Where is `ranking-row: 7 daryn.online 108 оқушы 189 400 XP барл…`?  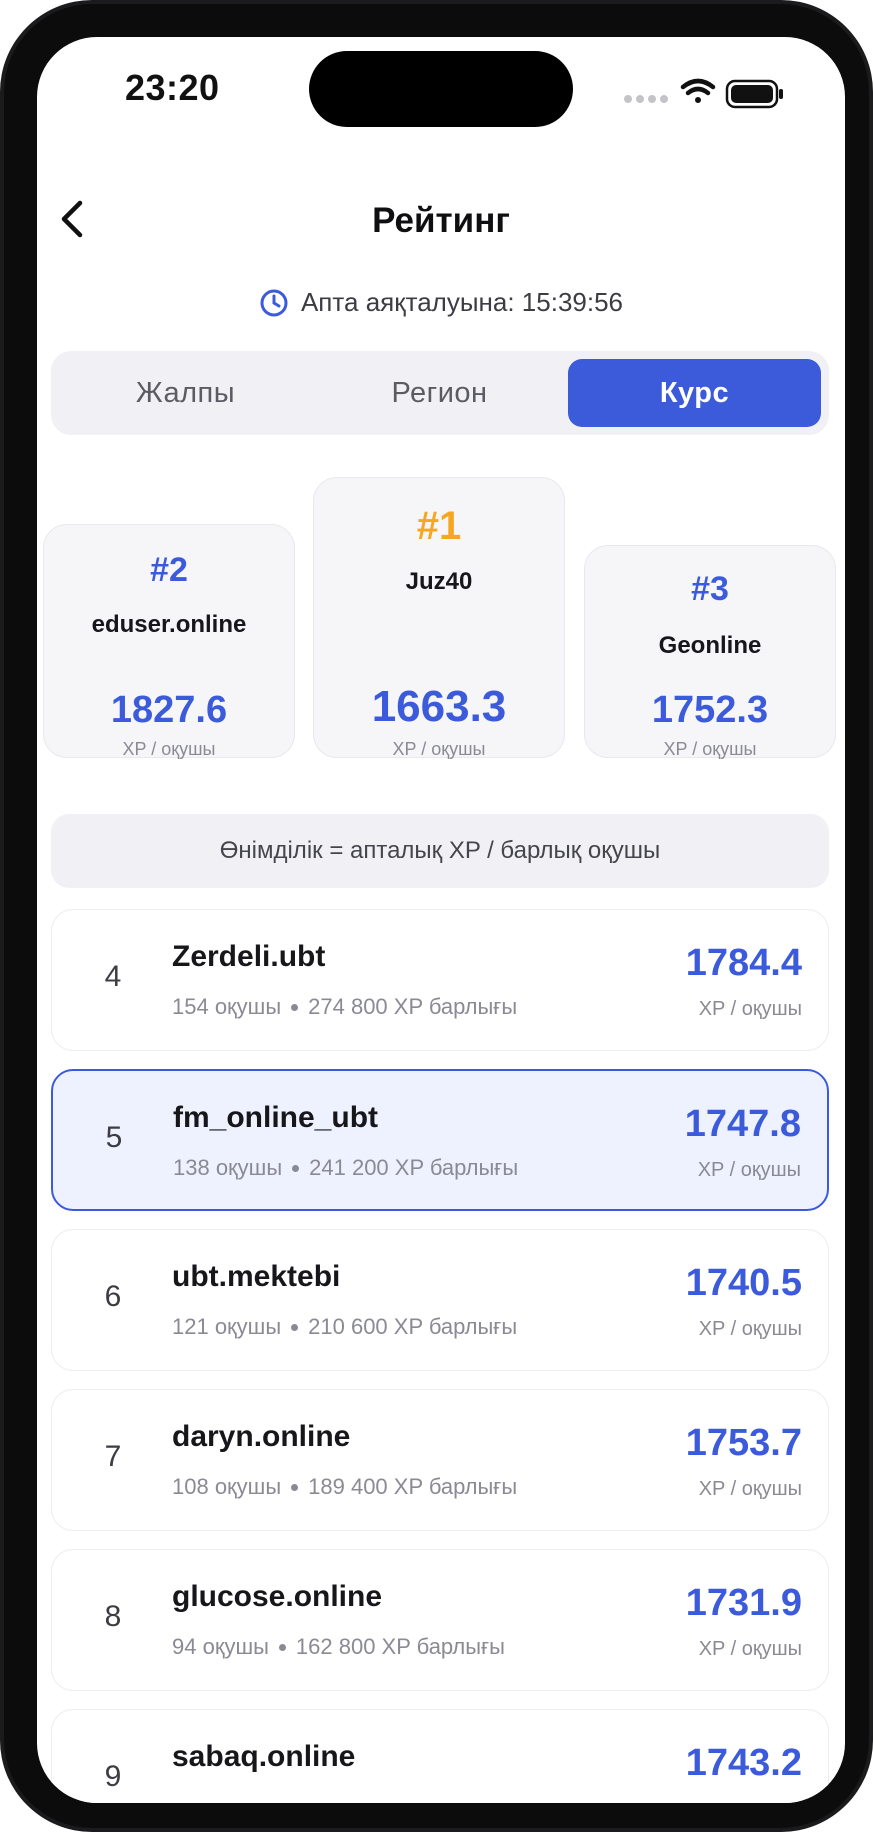 ranking-row: 7 daryn.online 108 оқушы 189 400 XP барл… is located at coordinates (440, 1460).